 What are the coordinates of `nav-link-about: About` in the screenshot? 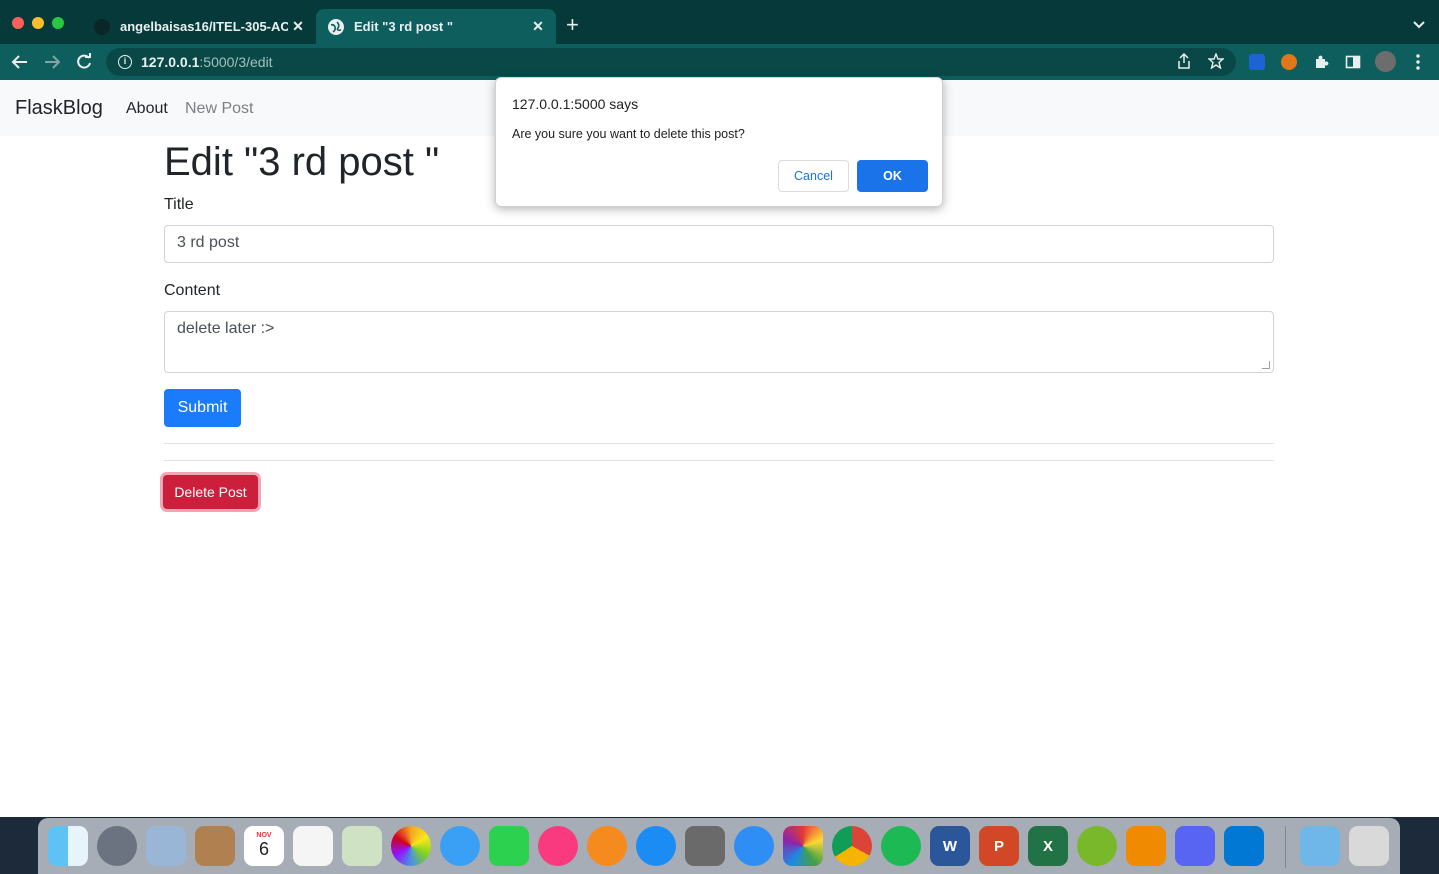 It's located at (147, 109).